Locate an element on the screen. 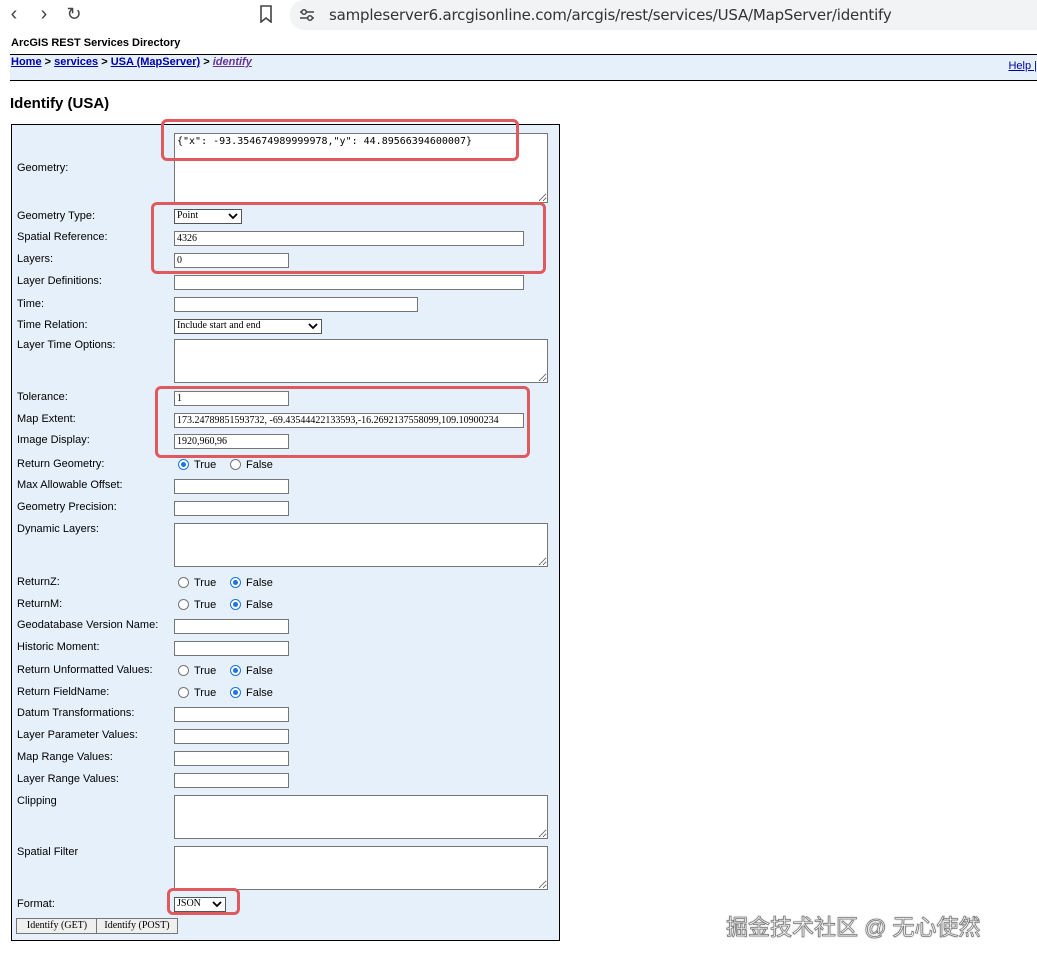 This screenshot has height=964, width=1037. return-z-false-radio is located at coordinates (235, 582).